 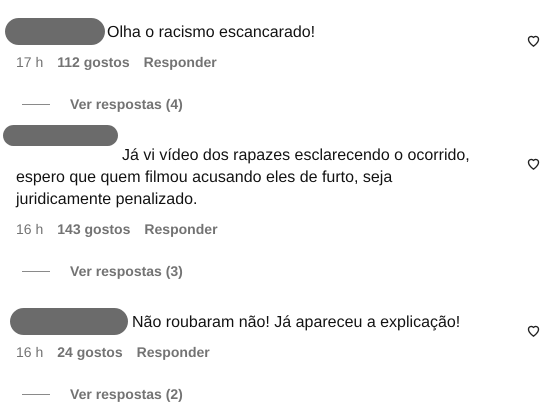 I want to click on likes-count: 24 gostos, so click(x=90, y=352).